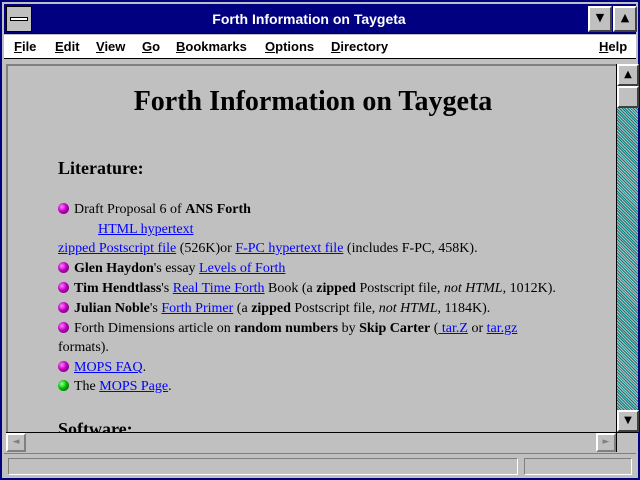 This screenshot has width=640, height=480. What do you see at coordinates (359, 47) in the screenshot?
I see `menu-directory: Directory` at bounding box center [359, 47].